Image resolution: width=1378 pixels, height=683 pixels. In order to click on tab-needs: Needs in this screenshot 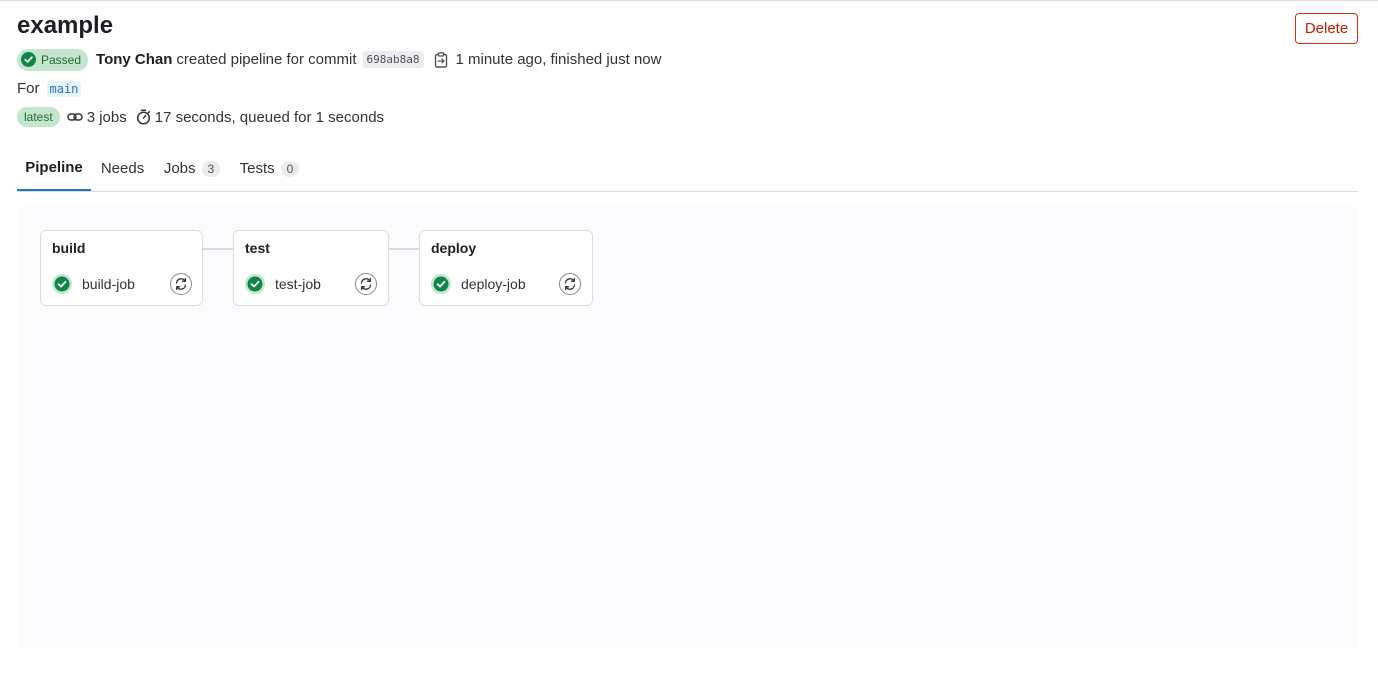, I will do `click(122, 168)`.